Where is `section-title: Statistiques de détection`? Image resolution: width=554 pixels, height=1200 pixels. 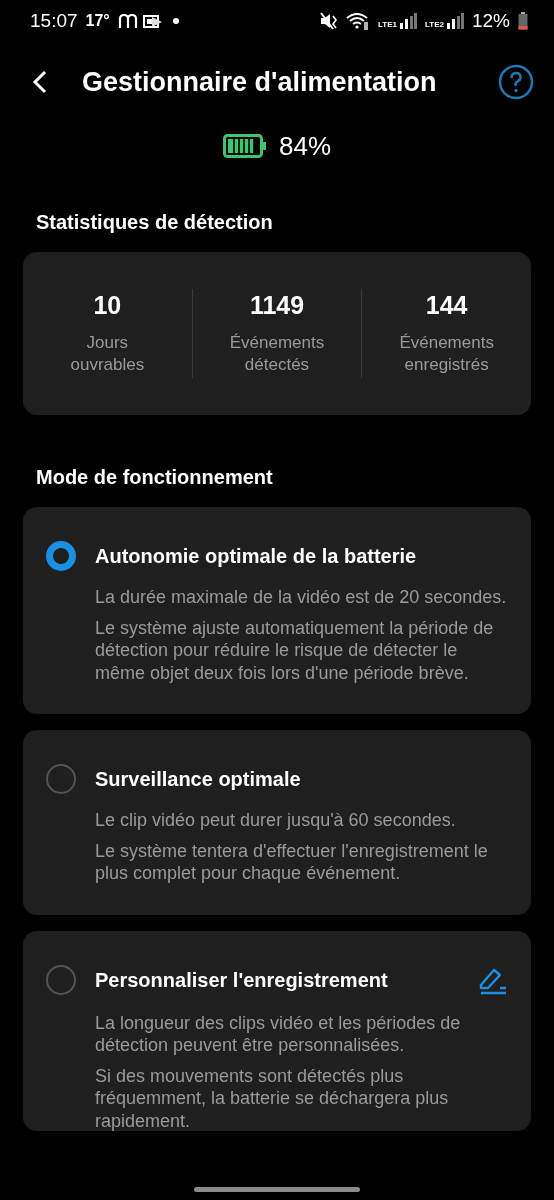 section-title: Statistiques de détection is located at coordinates (154, 222).